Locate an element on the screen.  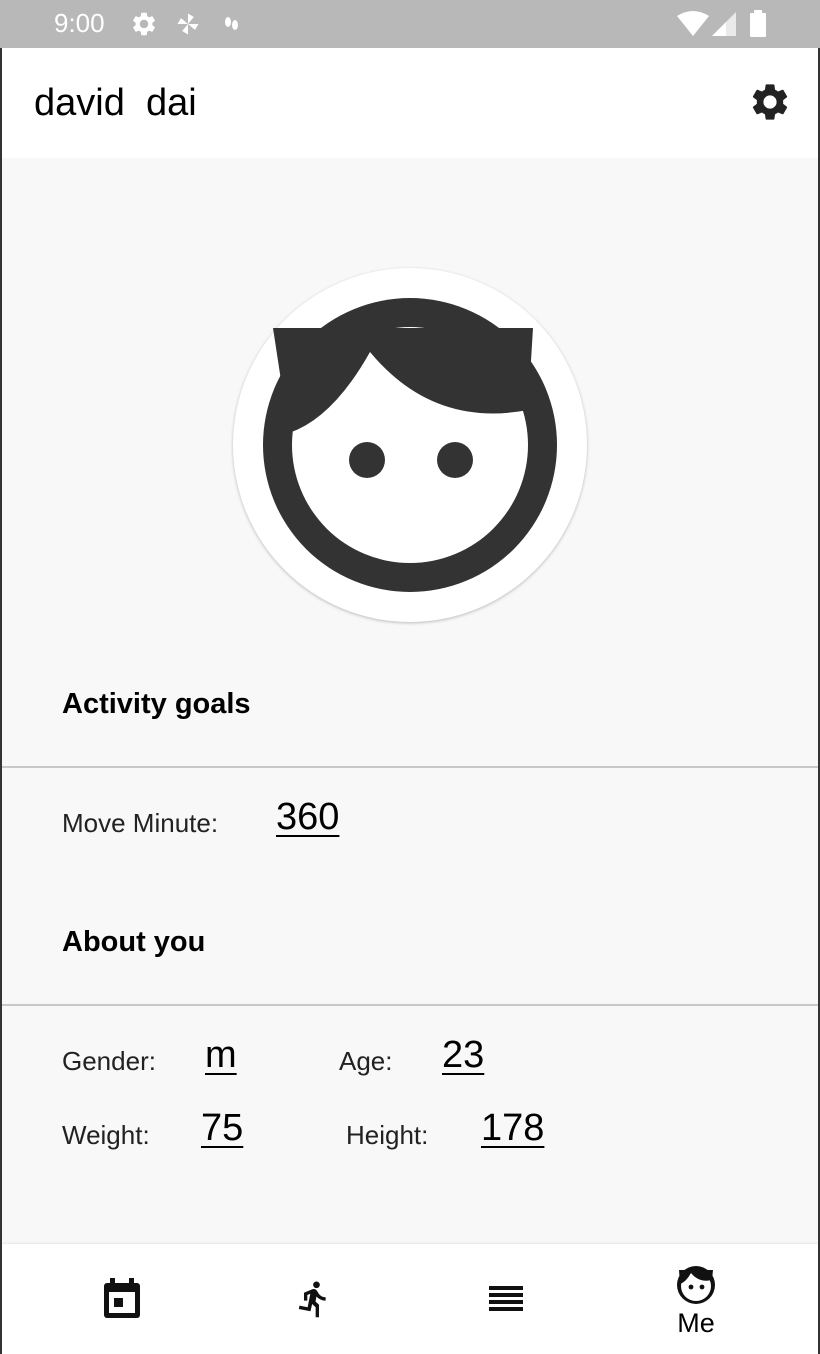
page-title: david dai is located at coordinates (115, 103).